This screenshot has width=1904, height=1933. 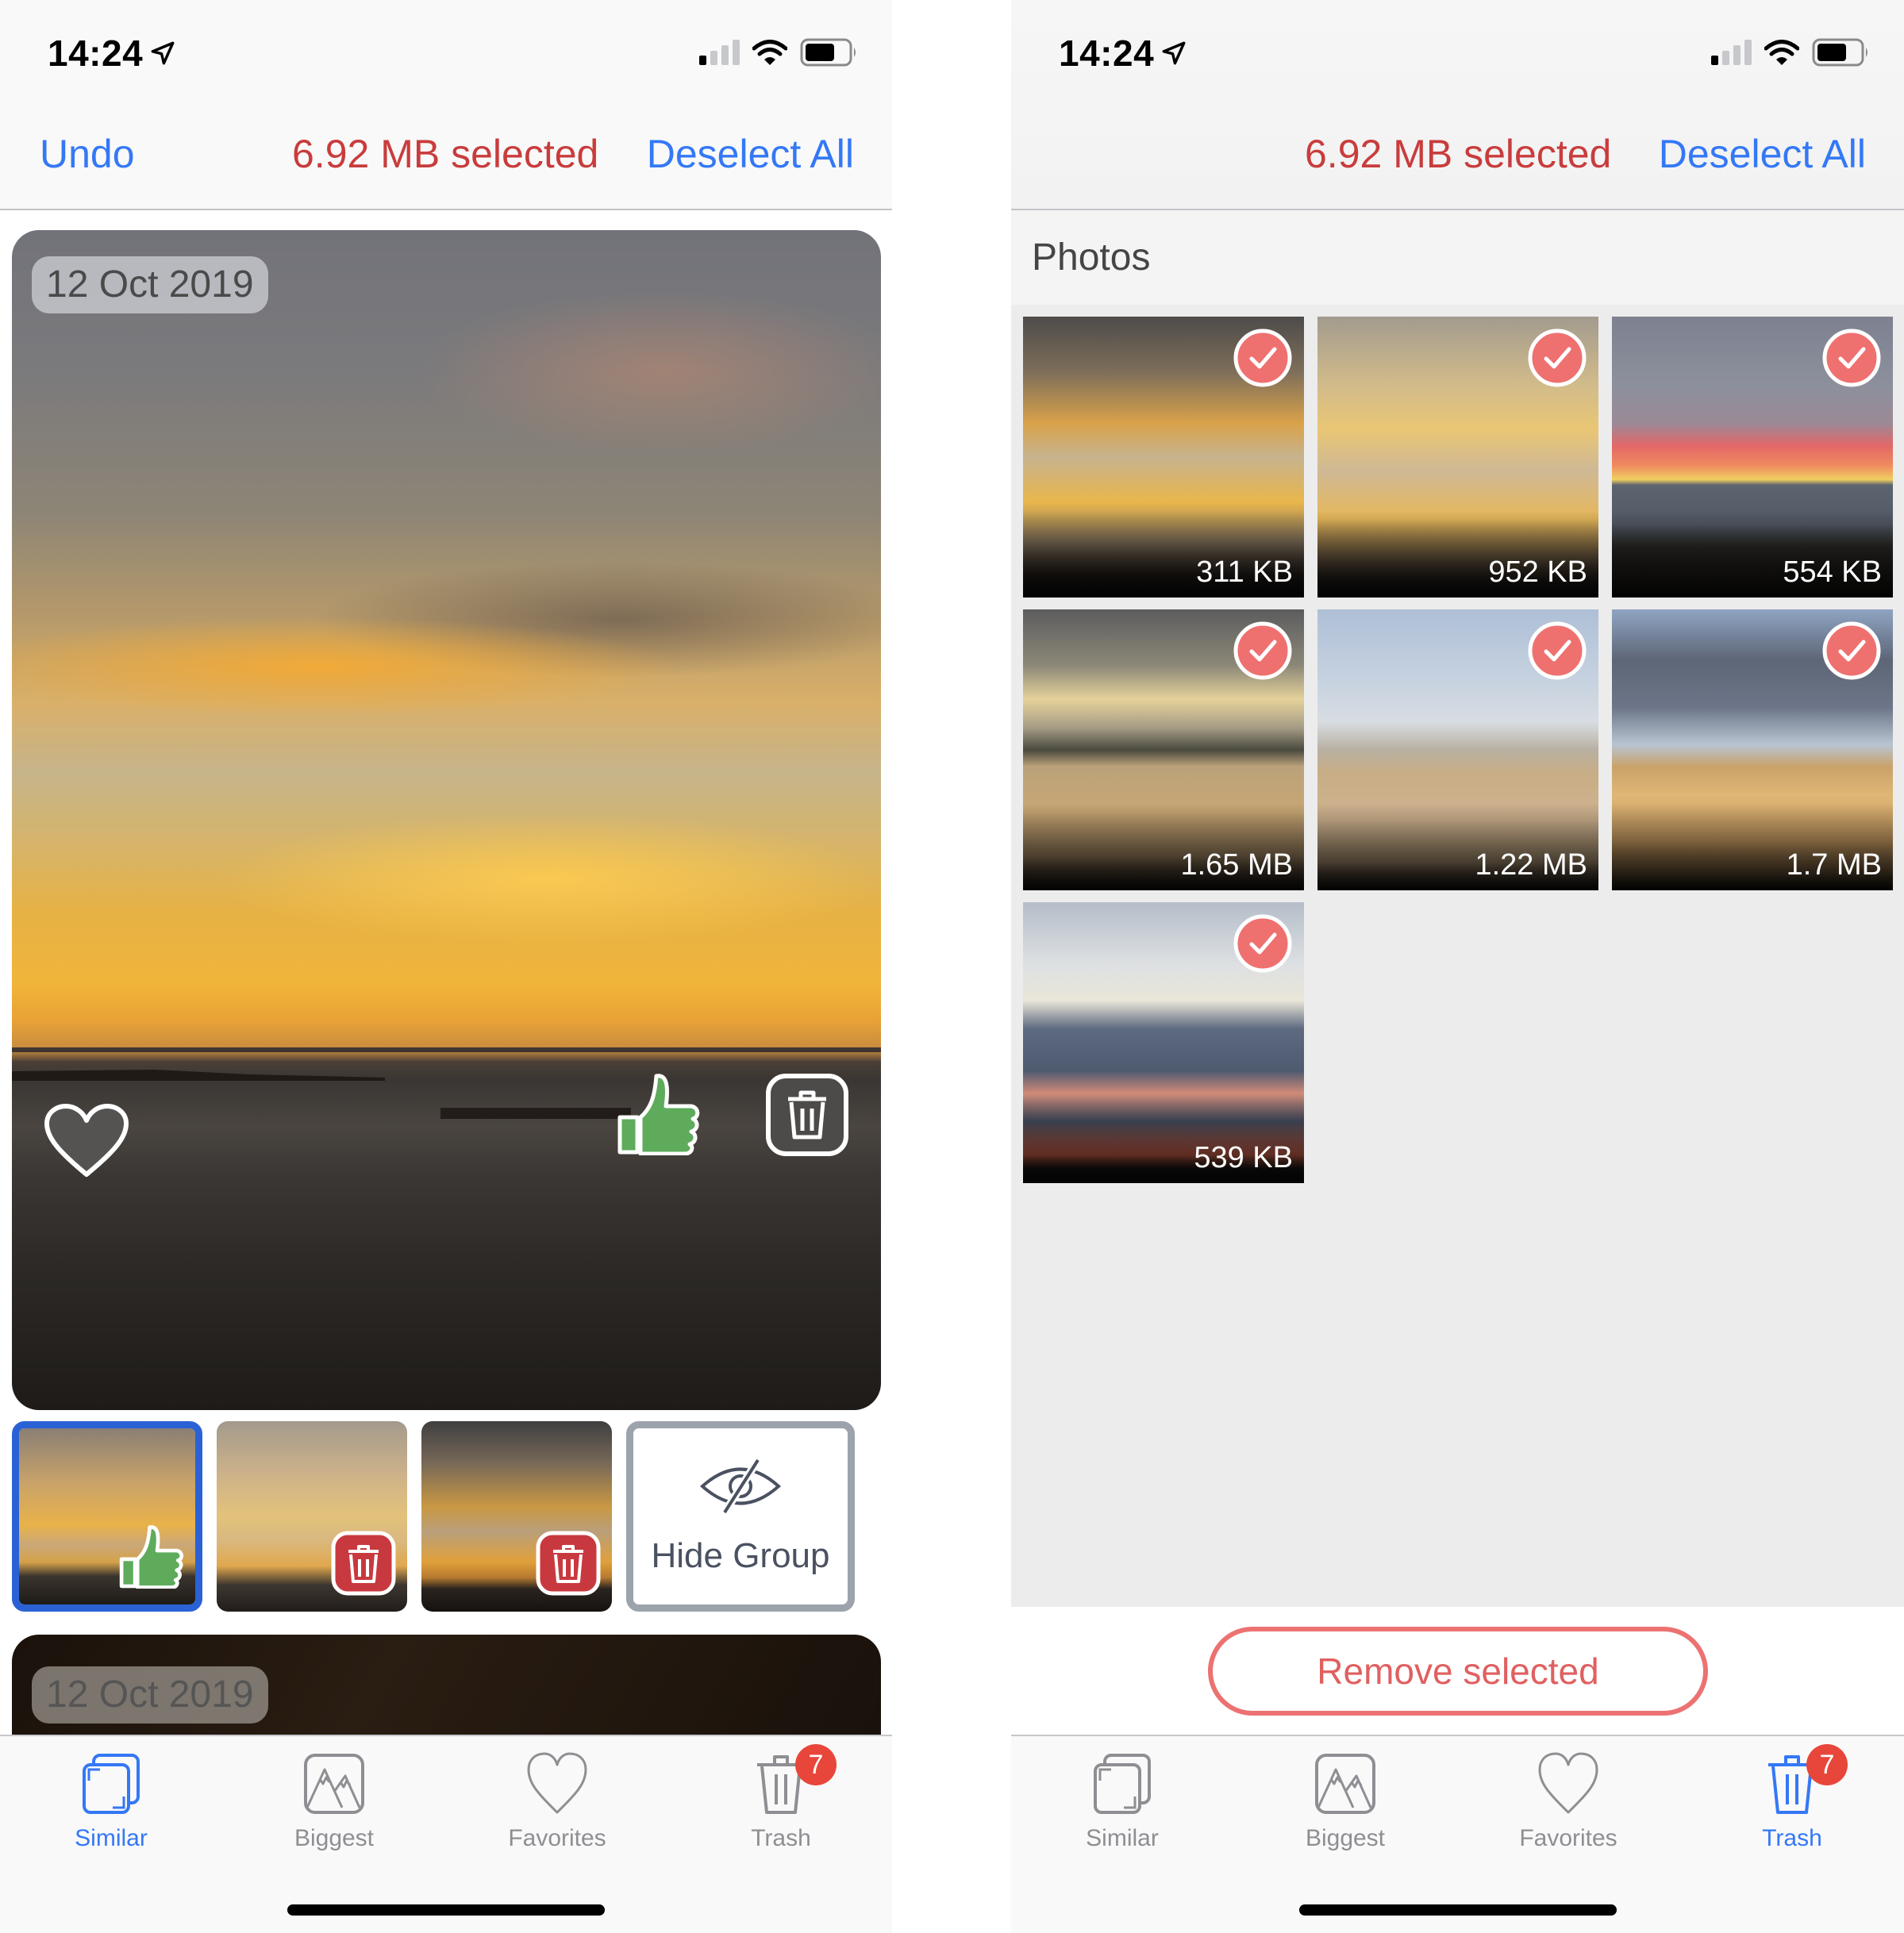 I want to click on hide-group-button: Hide Group, so click(x=740, y=1516).